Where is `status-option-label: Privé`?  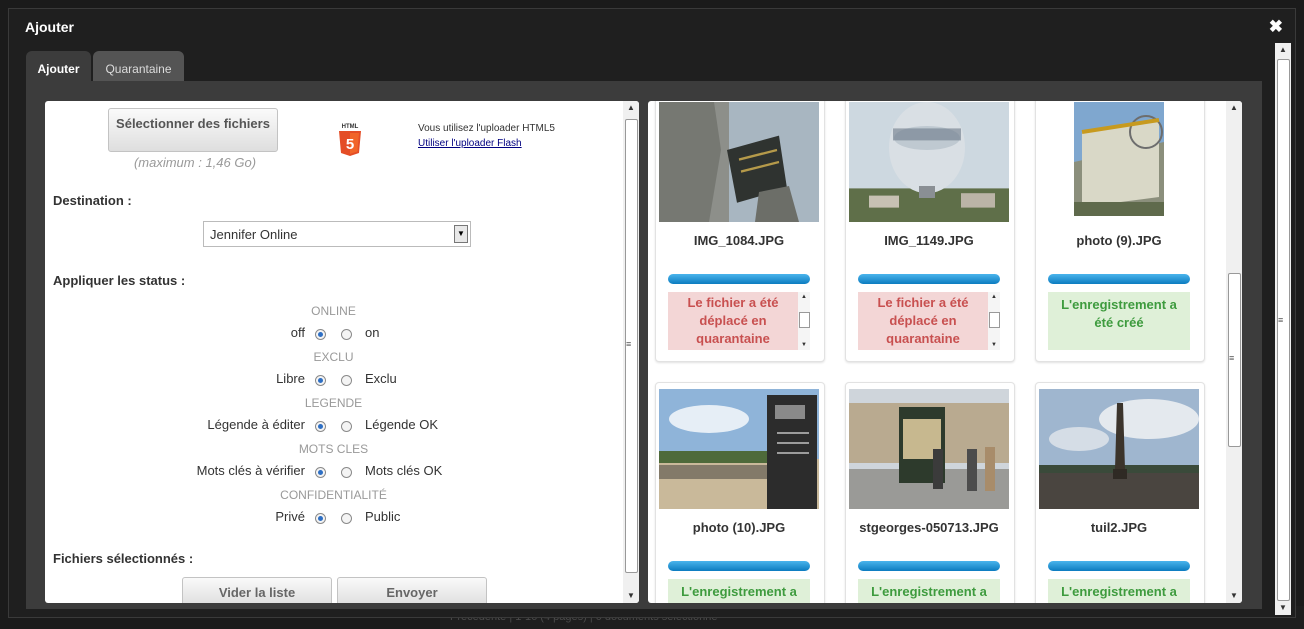
status-option-label: Privé is located at coordinates (290, 516).